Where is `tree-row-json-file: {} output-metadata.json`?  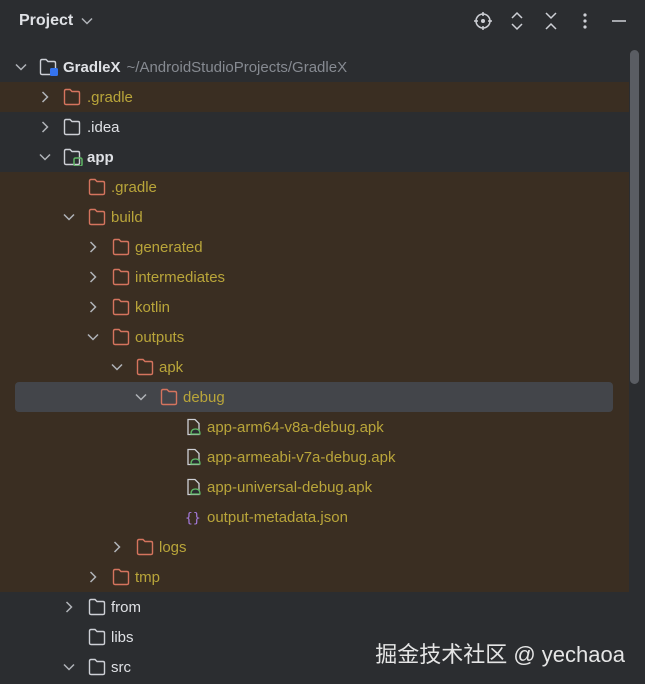
tree-row-json-file: {} output-metadata.json is located at coordinates (314, 517).